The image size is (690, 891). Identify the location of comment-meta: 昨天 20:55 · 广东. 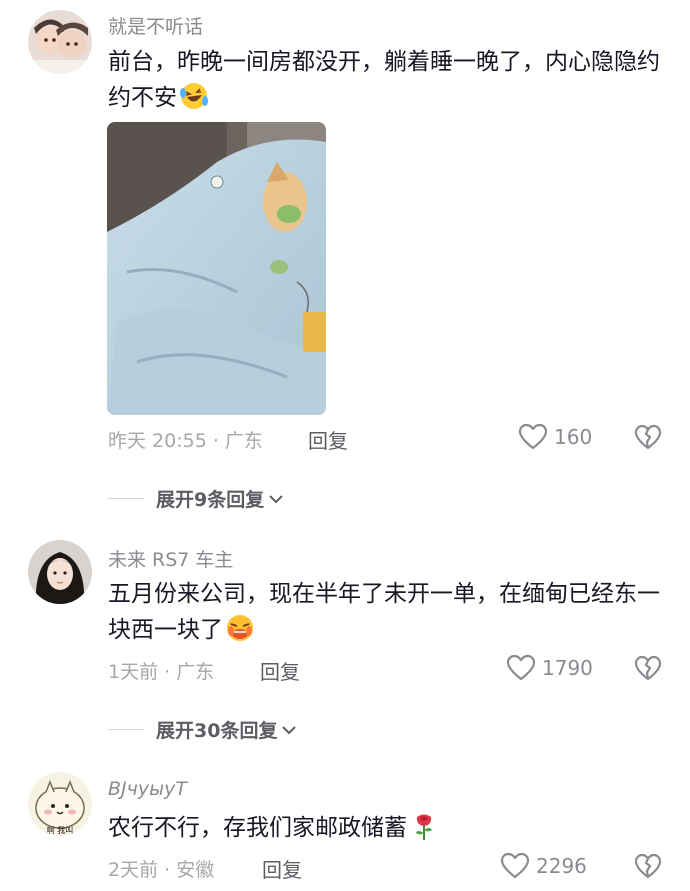
(185, 441).